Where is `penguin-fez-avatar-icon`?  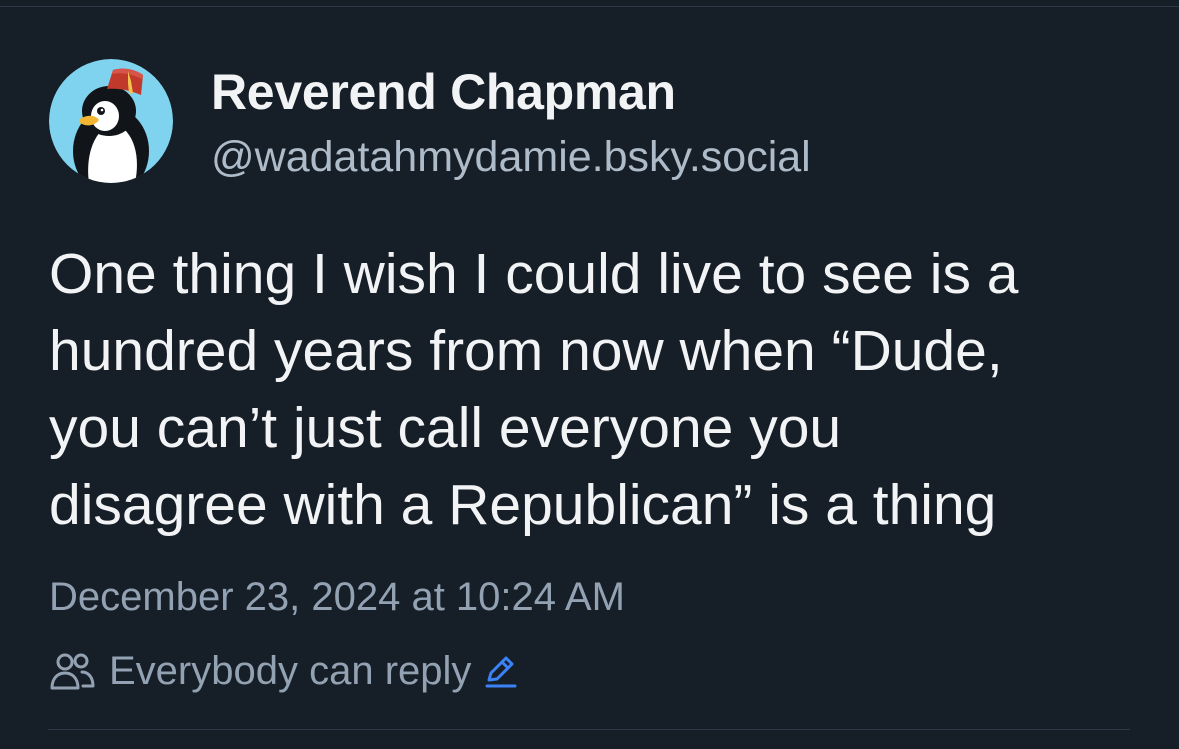
penguin-fez-avatar-icon is located at coordinates (111, 121).